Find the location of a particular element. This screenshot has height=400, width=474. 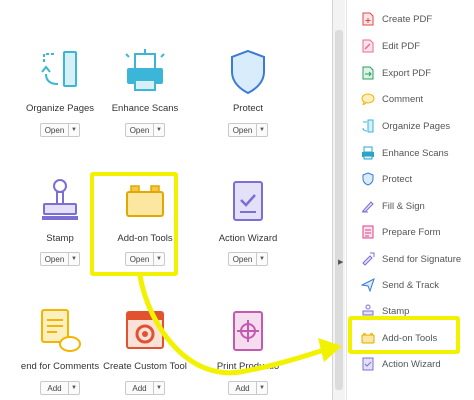

send-track-icon is located at coordinates (368, 285).